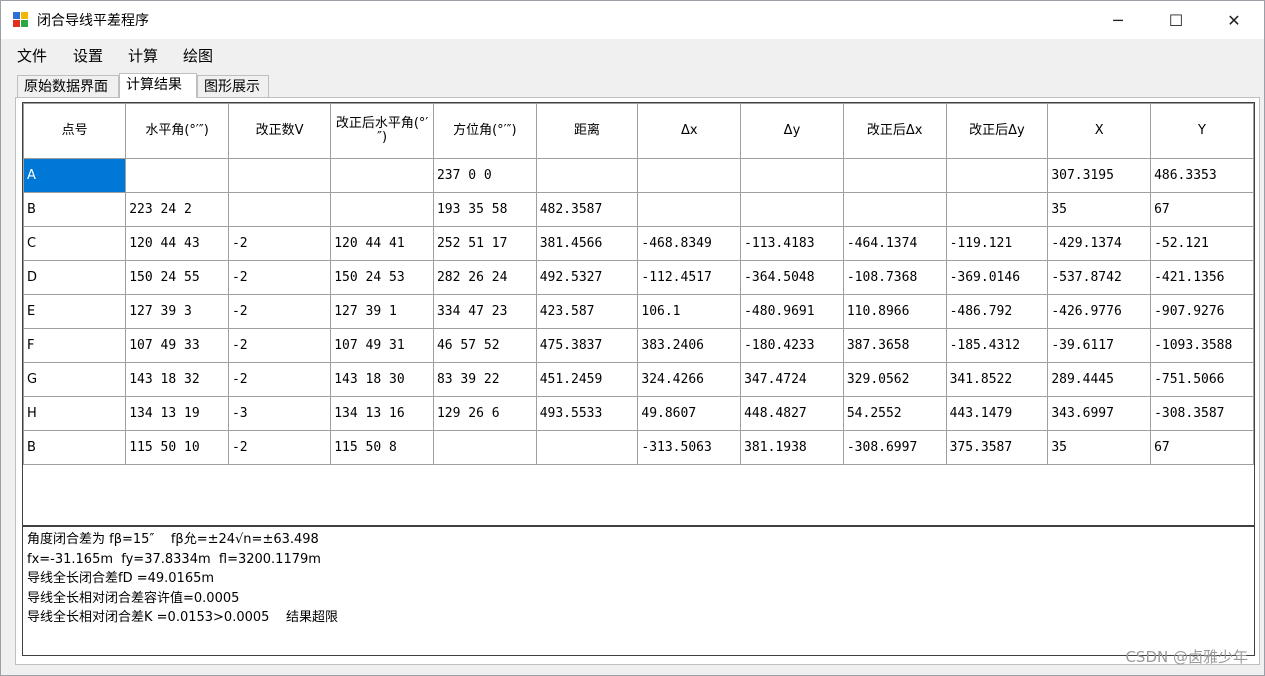  Describe the element at coordinates (632, 20) in the screenshot. I see `title-bar: 闭合导线平差程序 ─ ☐ ✕` at that location.